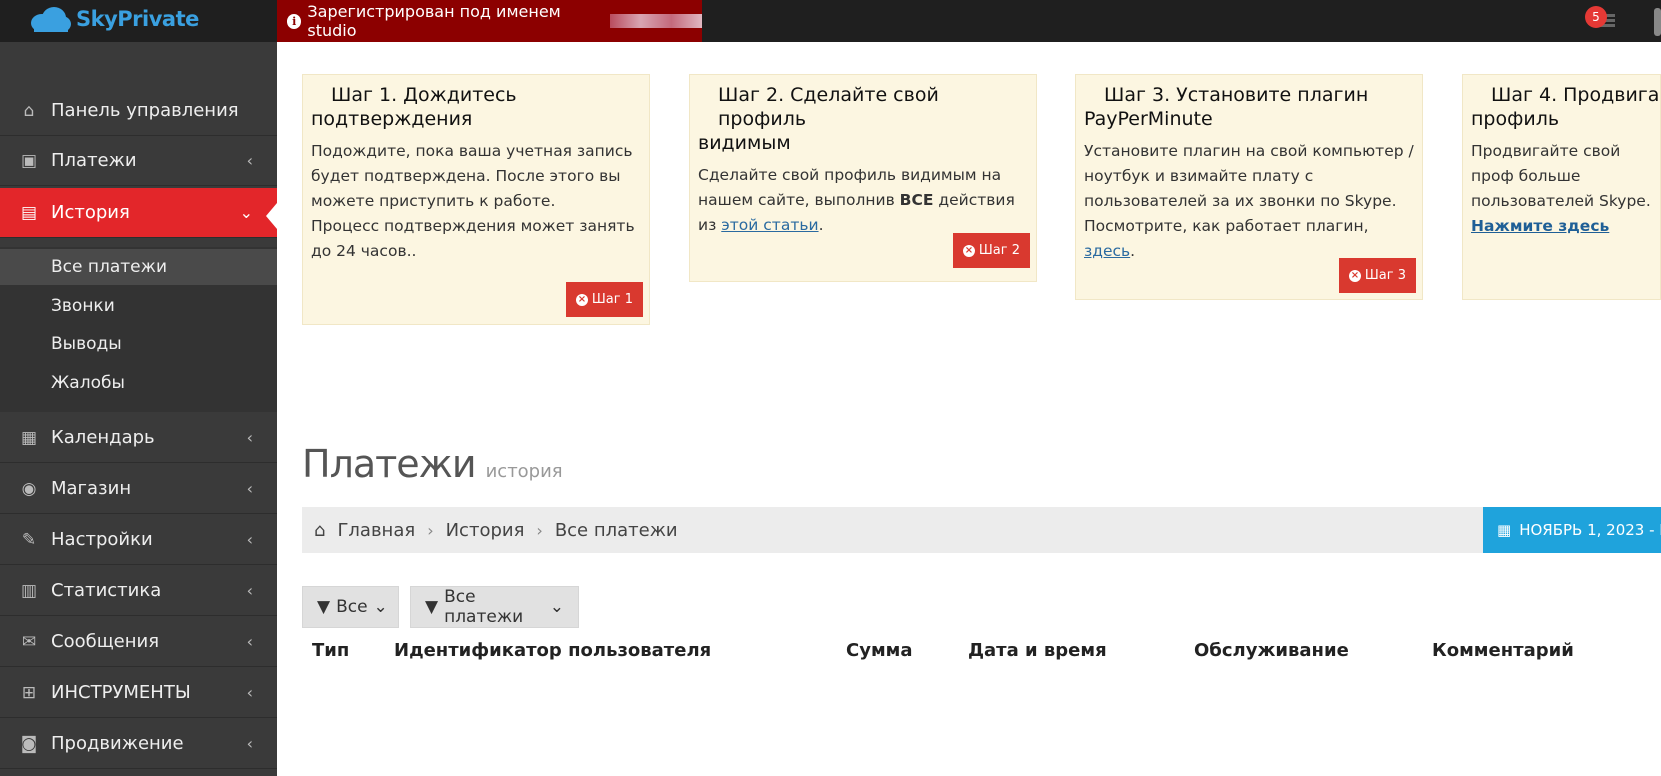 The height and width of the screenshot is (776, 1661). I want to click on sidebar-item-history: ▤ История ⌄, so click(138, 213).